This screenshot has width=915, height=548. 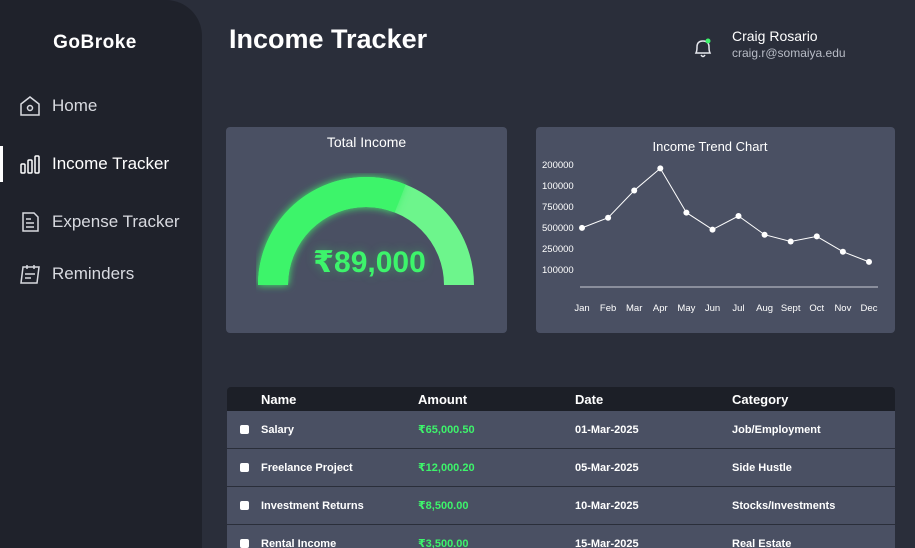 What do you see at coordinates (813, 399) in the screenshot?
I see `column-header-category: Category` at bounding box center [813, 399].